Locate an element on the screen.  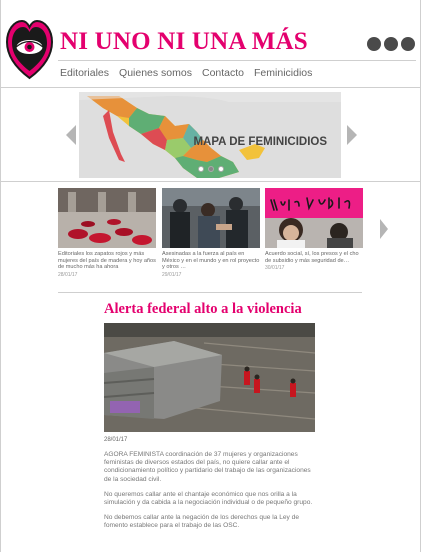
nav-item-contacto: Contacto is located at coordinates (223, 73).